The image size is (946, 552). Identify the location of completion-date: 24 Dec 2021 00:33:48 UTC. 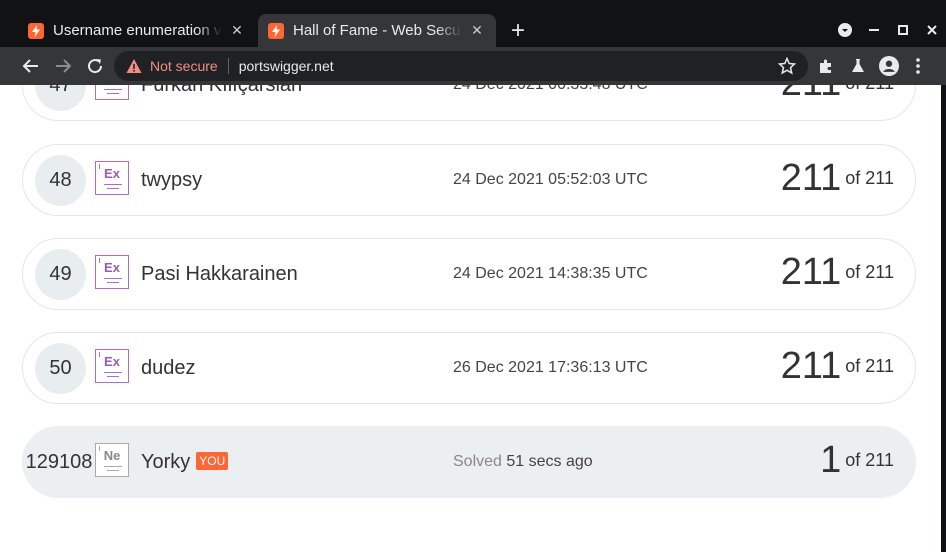
(550, 89).